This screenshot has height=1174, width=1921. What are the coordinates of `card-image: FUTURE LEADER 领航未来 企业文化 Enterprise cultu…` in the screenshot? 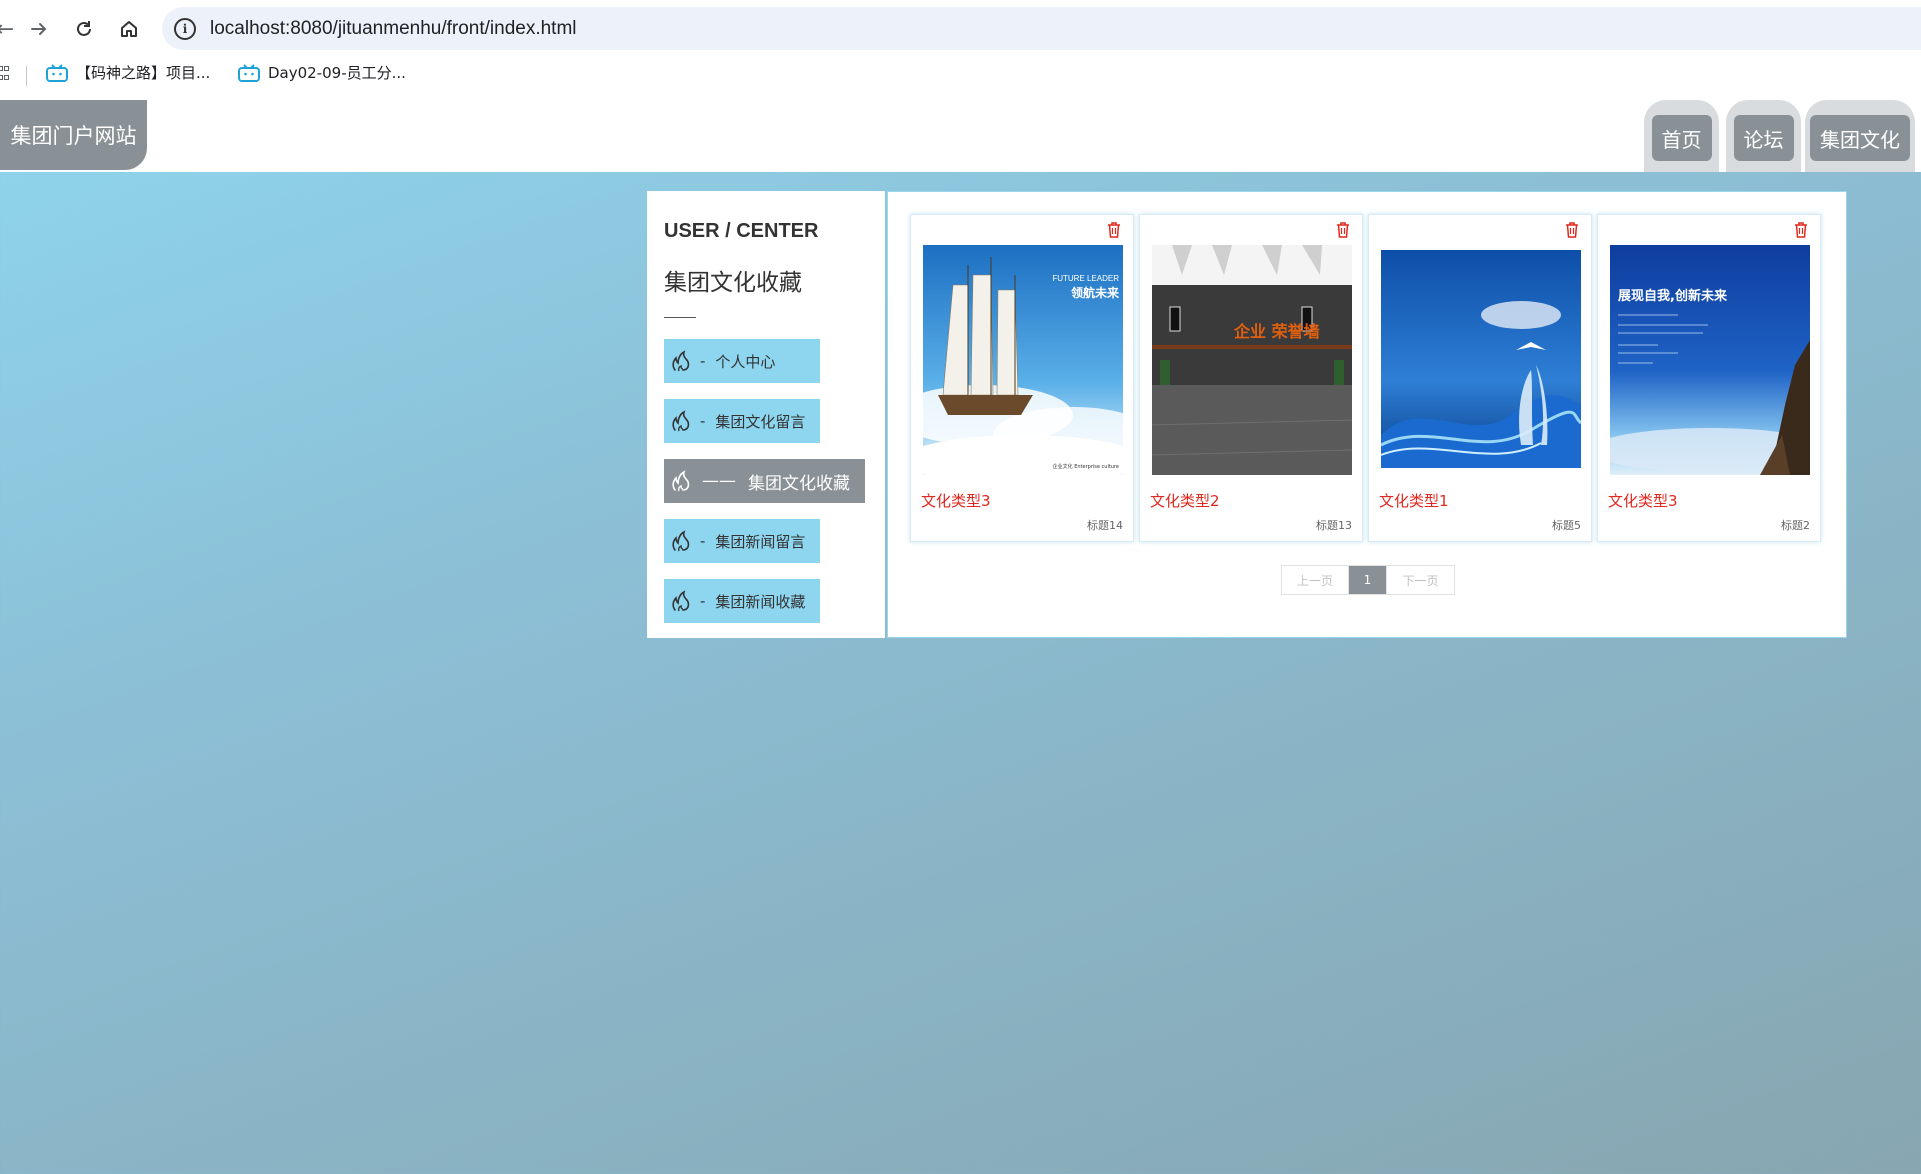 It's located at (1023, 360).